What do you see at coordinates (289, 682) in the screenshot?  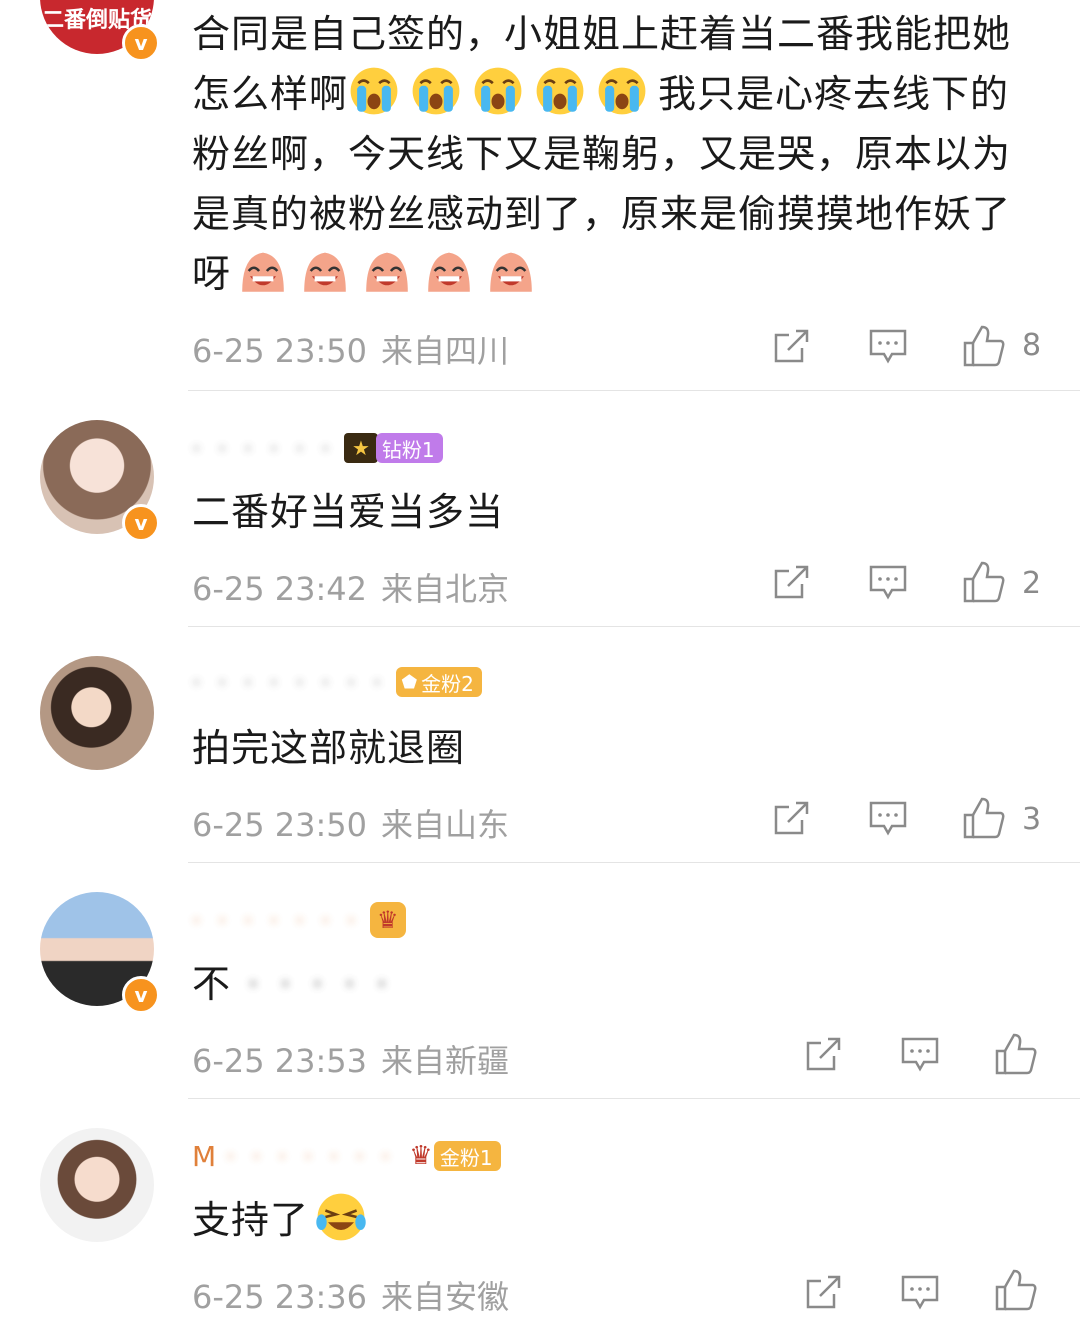 I see `username-text: · · · · · · · ·` at bounding box center [289, 682].